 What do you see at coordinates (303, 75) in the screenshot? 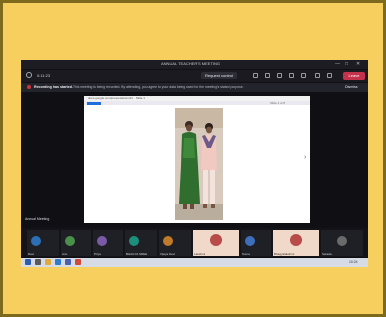
I see `more-icon` at bounding box center [303, 75].